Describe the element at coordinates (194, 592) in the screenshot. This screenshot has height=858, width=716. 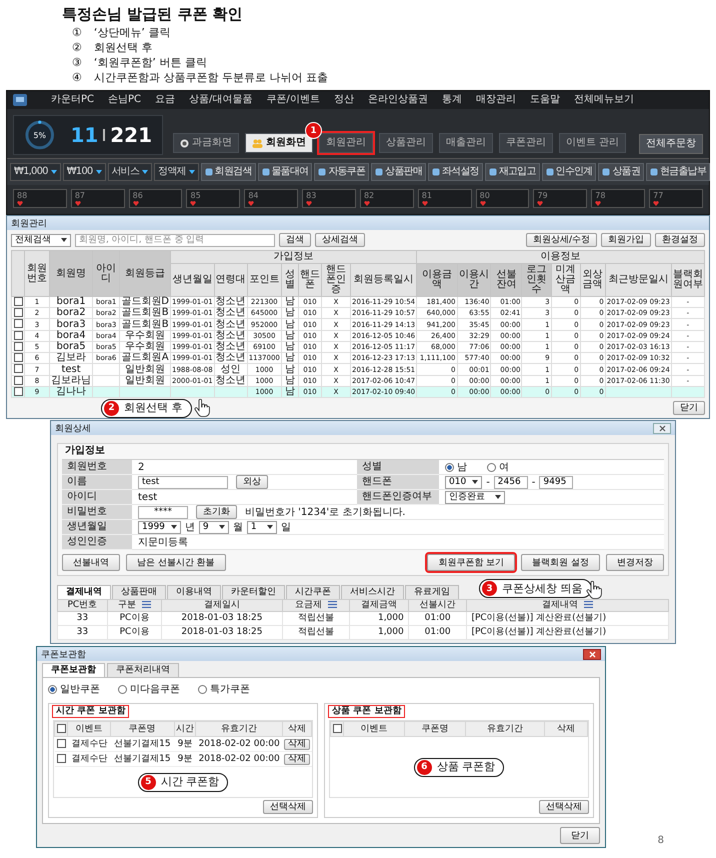
I see `history-tab: 이용내역` at that location.